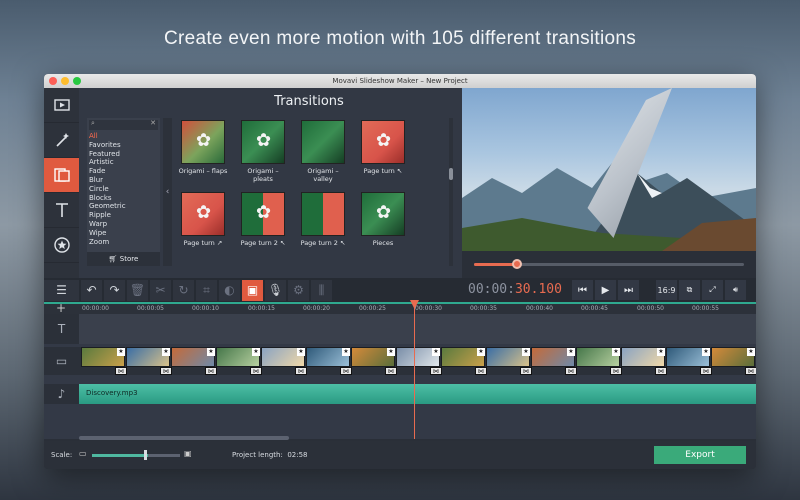  What do you see at coordinates (321, 290) in the screenshot?
I see `equalizer-button: ⫼` at bounding box center [321, 290].